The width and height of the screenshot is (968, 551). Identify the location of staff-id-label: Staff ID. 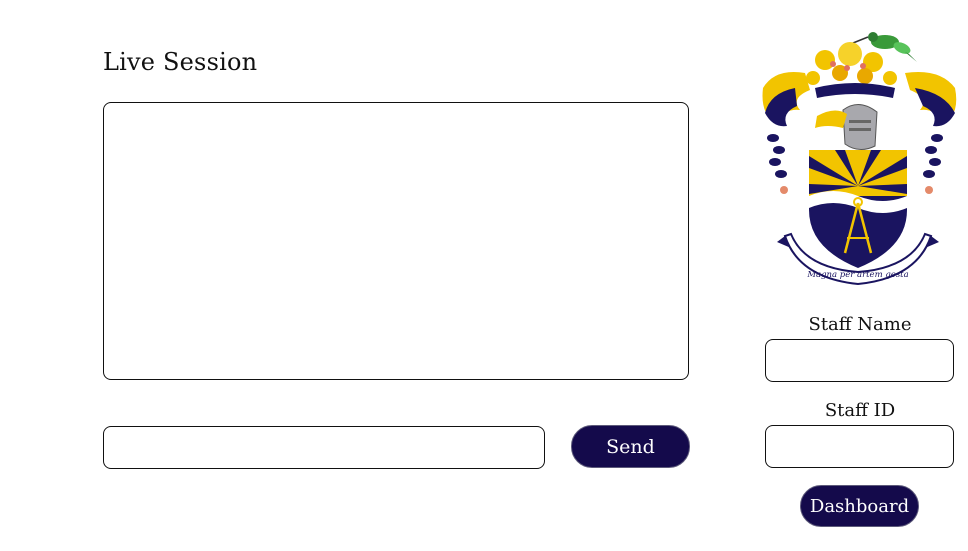
(860, 410).